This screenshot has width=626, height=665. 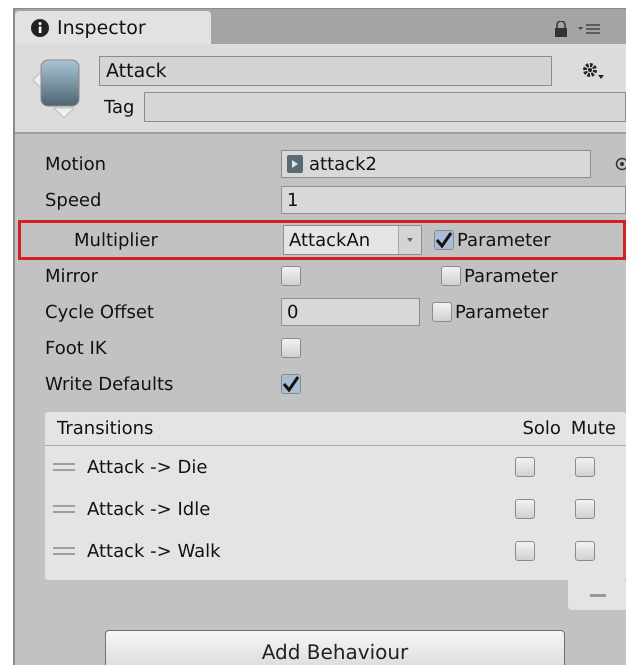 I want to click on parameter-dropdown: AttackAn, so click(x=352, y=240).